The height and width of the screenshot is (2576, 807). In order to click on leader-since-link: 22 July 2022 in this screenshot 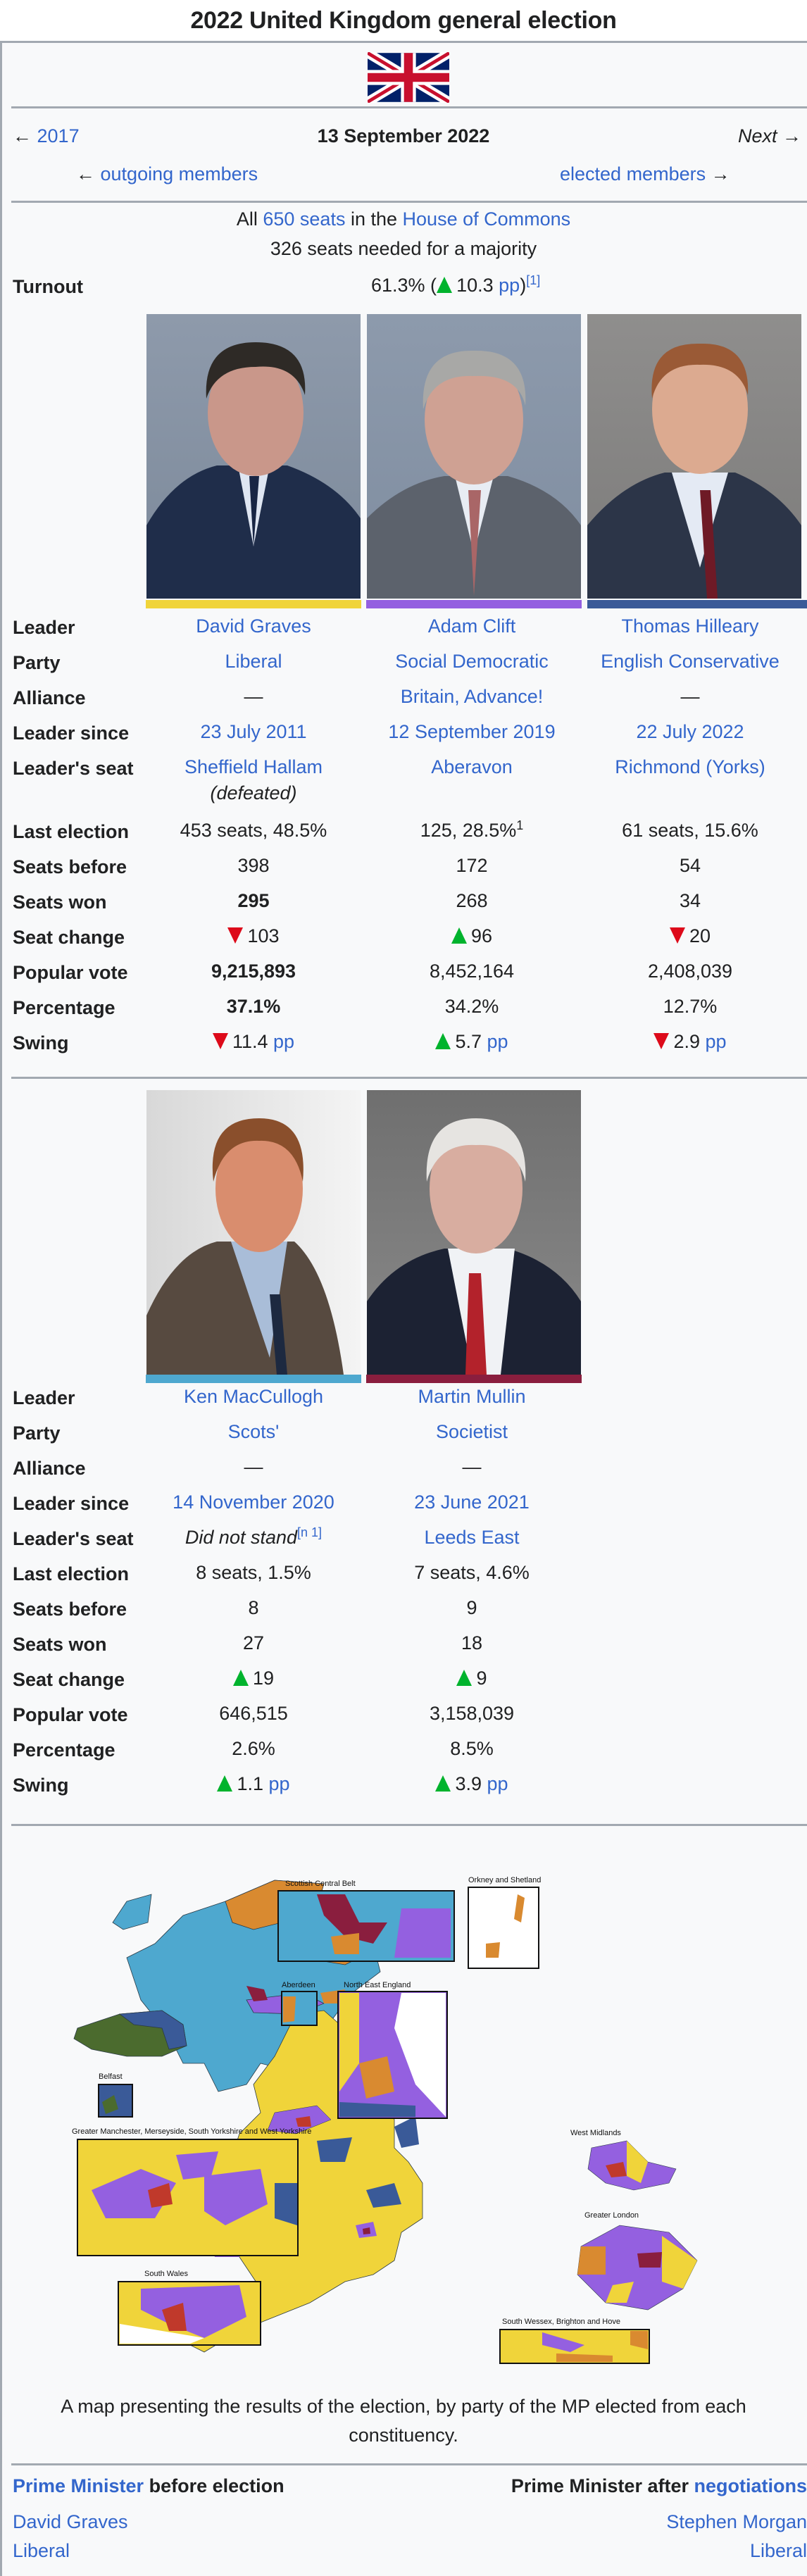, I will do `click(690, 731)`.